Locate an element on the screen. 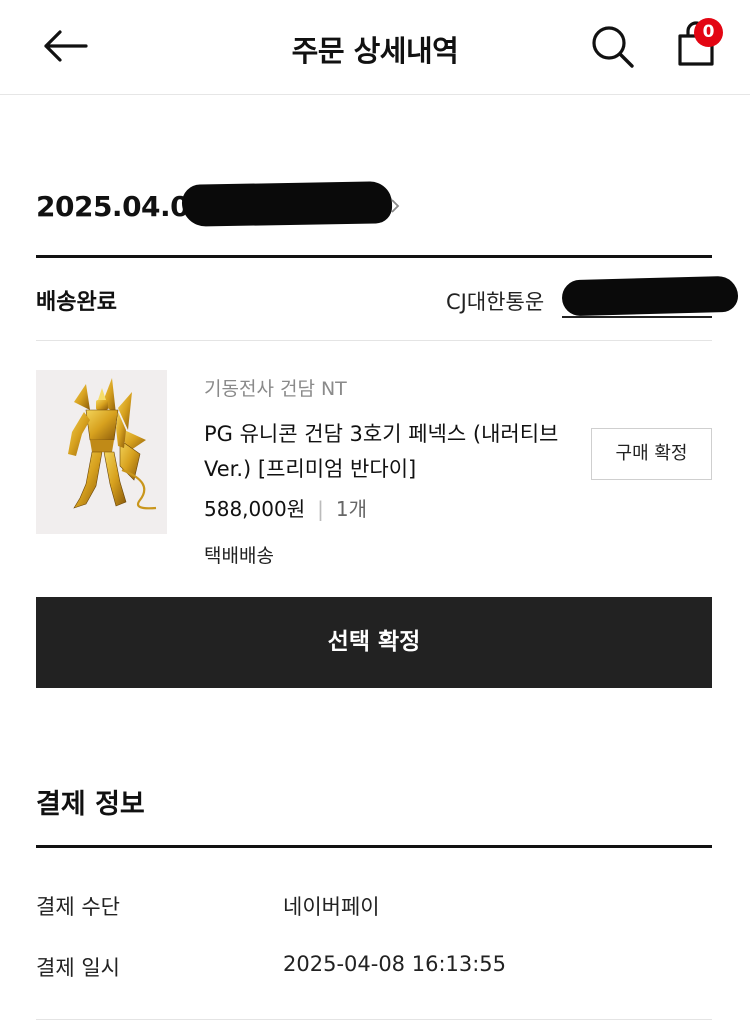 The image size is (750, 1021). delivery-status: 배송완료 is located at coordinates (76, 302).